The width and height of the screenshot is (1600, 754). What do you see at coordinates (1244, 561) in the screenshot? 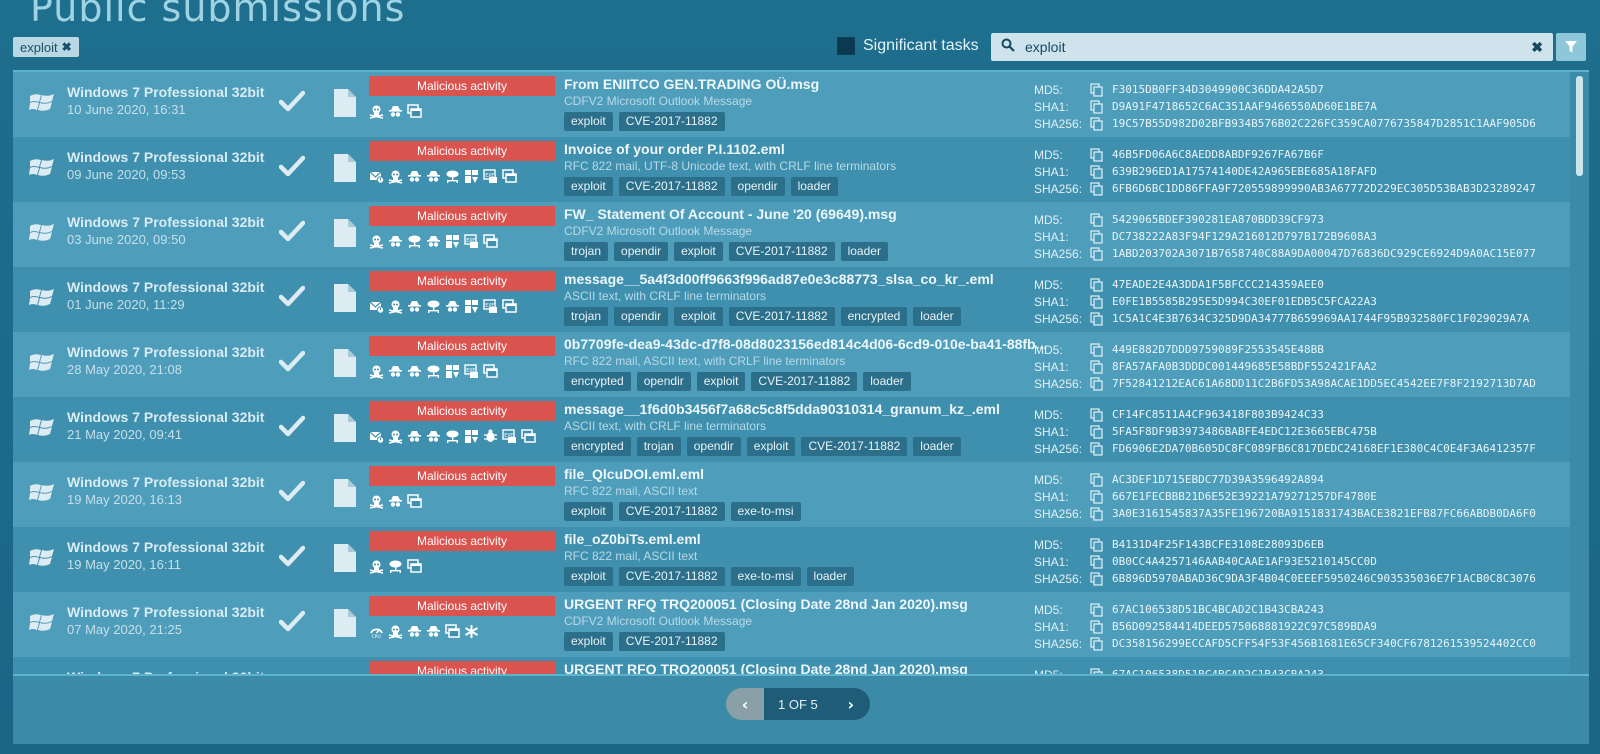
I see `hash-value-sha1: 0B0CC4A4257146AAB40CAAE1AF93E5210145CC0D` at bounding box center [1244, 561].